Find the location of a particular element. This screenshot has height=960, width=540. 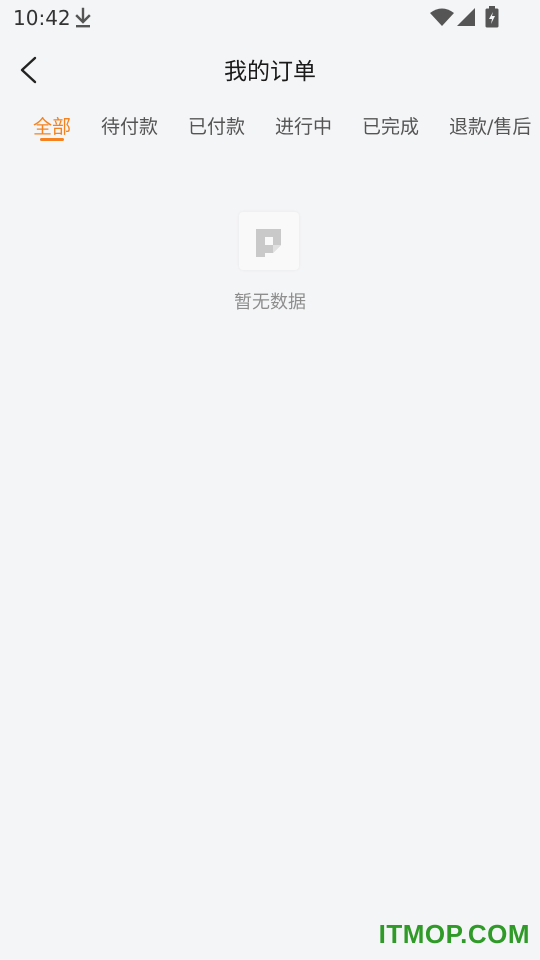

tab-refund-after-sales: 退款/售后 is located at coordinates (490, 125).